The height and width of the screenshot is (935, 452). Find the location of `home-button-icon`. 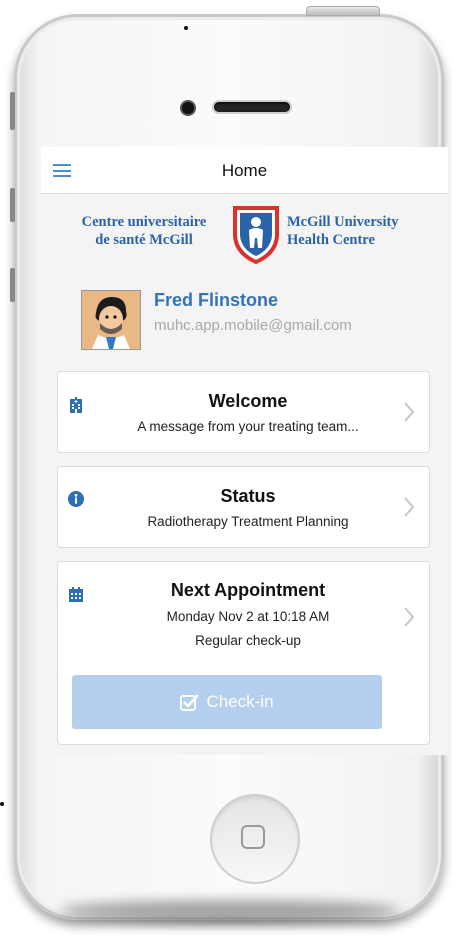

home-button-icon is located at coordinates (253, 837).